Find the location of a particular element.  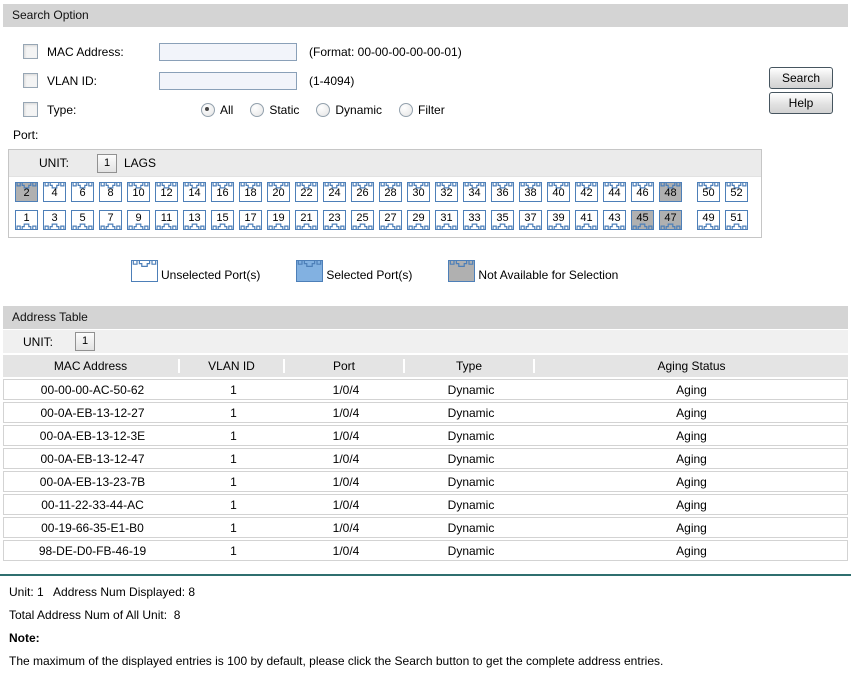

type-checkbox is located at coordinates (30, 109).